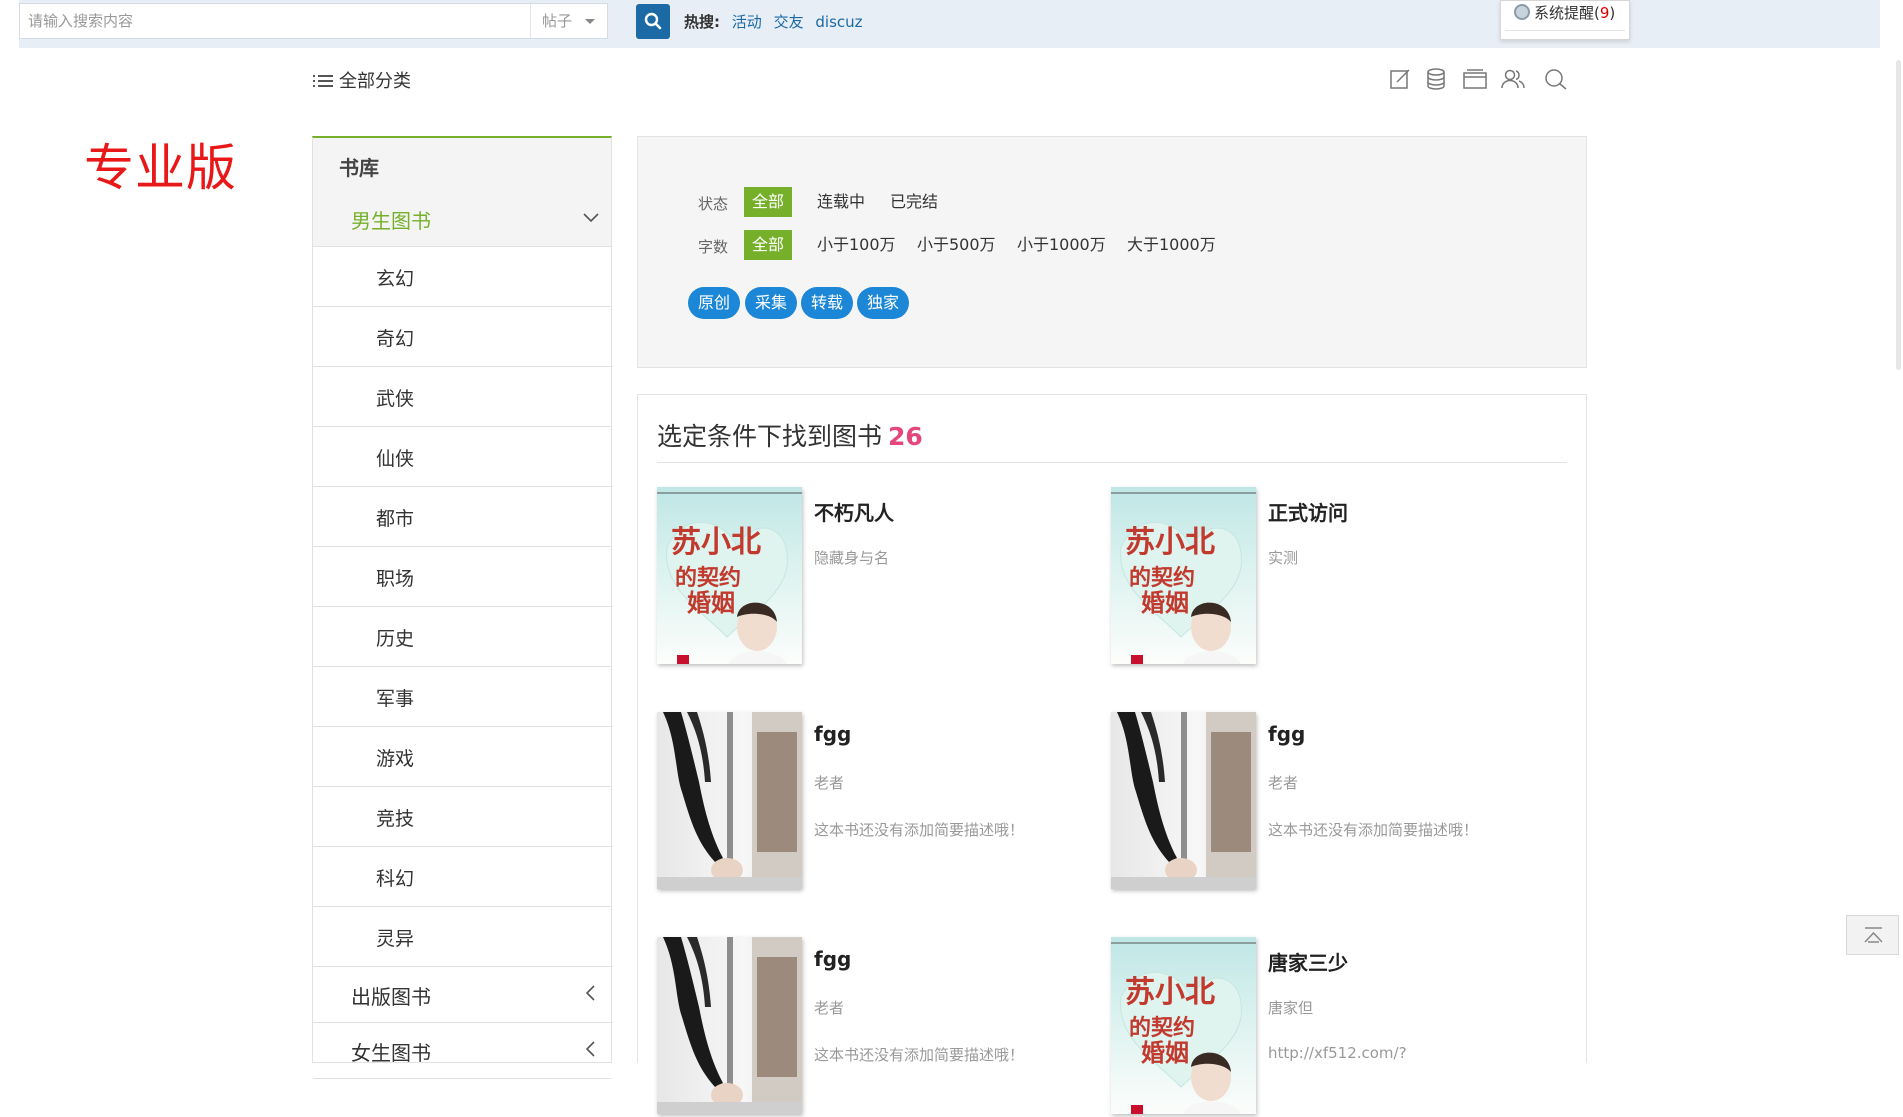 The width and height of the screenshot is (1903, 1117). What do you see at coordinates (557, 21) in the screenshot?
I see `search-type-label: 帖子` at bounding box center [557, 21].